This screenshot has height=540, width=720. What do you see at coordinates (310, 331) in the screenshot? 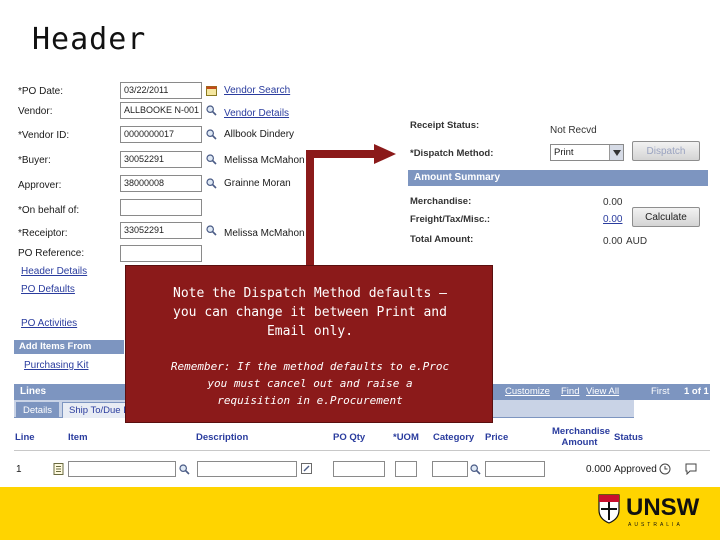
I see `callout-main-line: Email only.` at bounding box center [310, 331].